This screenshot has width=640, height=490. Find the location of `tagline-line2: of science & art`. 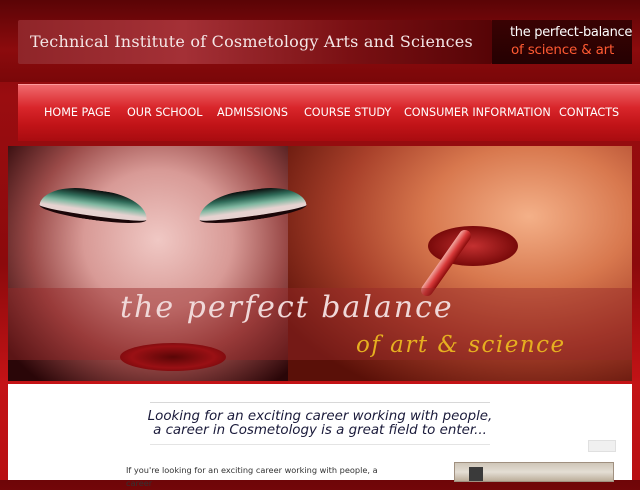

tagline-line2: of science & art is located at coordinates (563, 50).